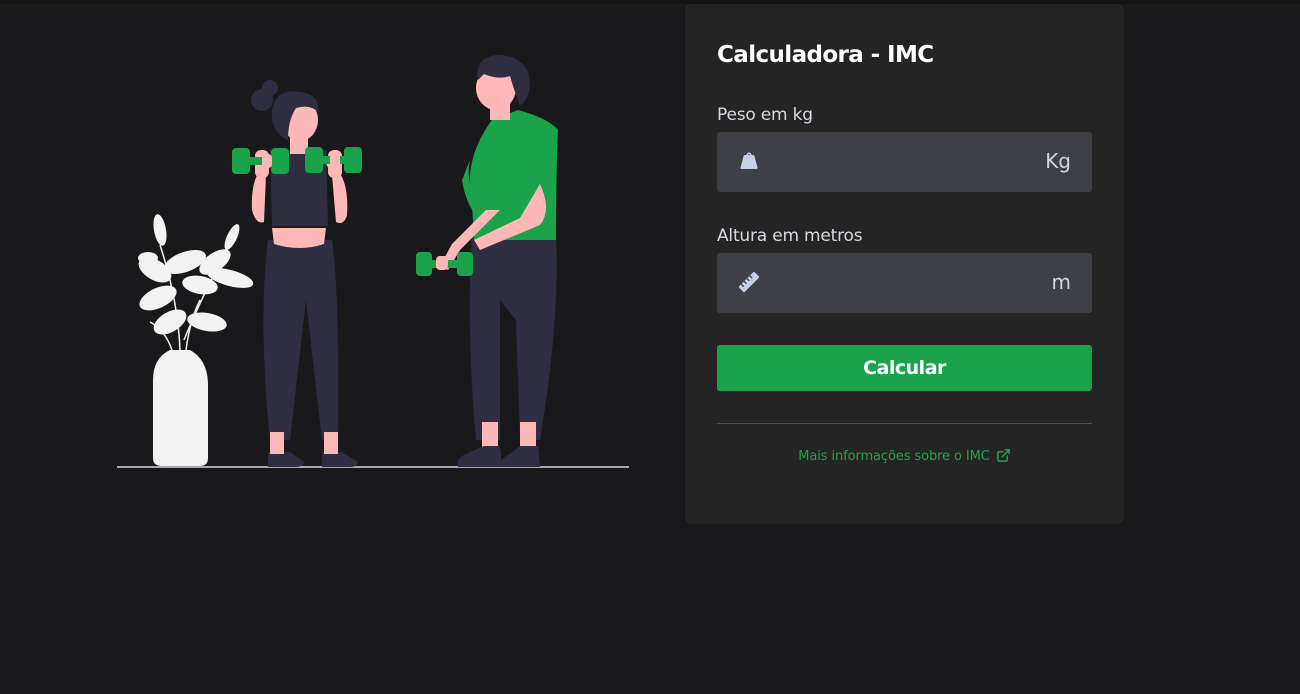 Image resolution: width=1300 pixels, height=694 pixels. I want to click on weight-input, so click(900, 163).